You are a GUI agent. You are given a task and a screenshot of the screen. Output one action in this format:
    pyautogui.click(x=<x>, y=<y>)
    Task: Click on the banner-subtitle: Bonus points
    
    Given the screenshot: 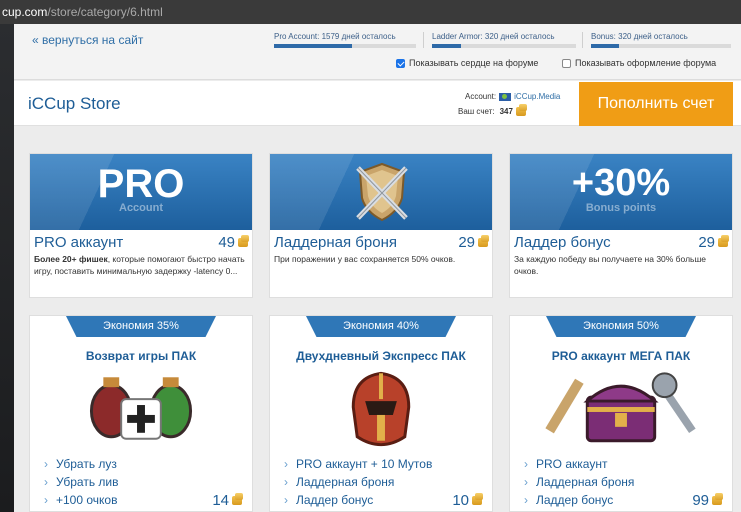 What is the action you would take?
    pyautogui.click(x=621, y=208)
    